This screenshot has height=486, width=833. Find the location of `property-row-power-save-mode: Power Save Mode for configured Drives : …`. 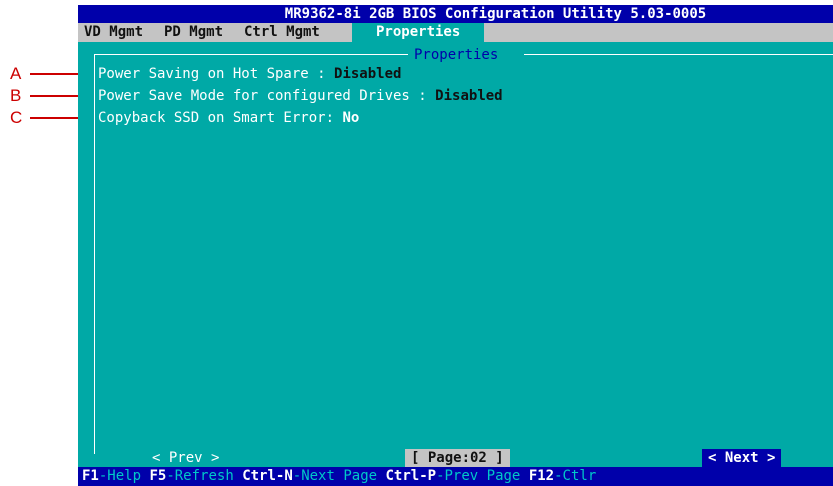

property-row-power-save-mode: Power Save Mode for configured Drives : … is located at coordinates (300, 96).